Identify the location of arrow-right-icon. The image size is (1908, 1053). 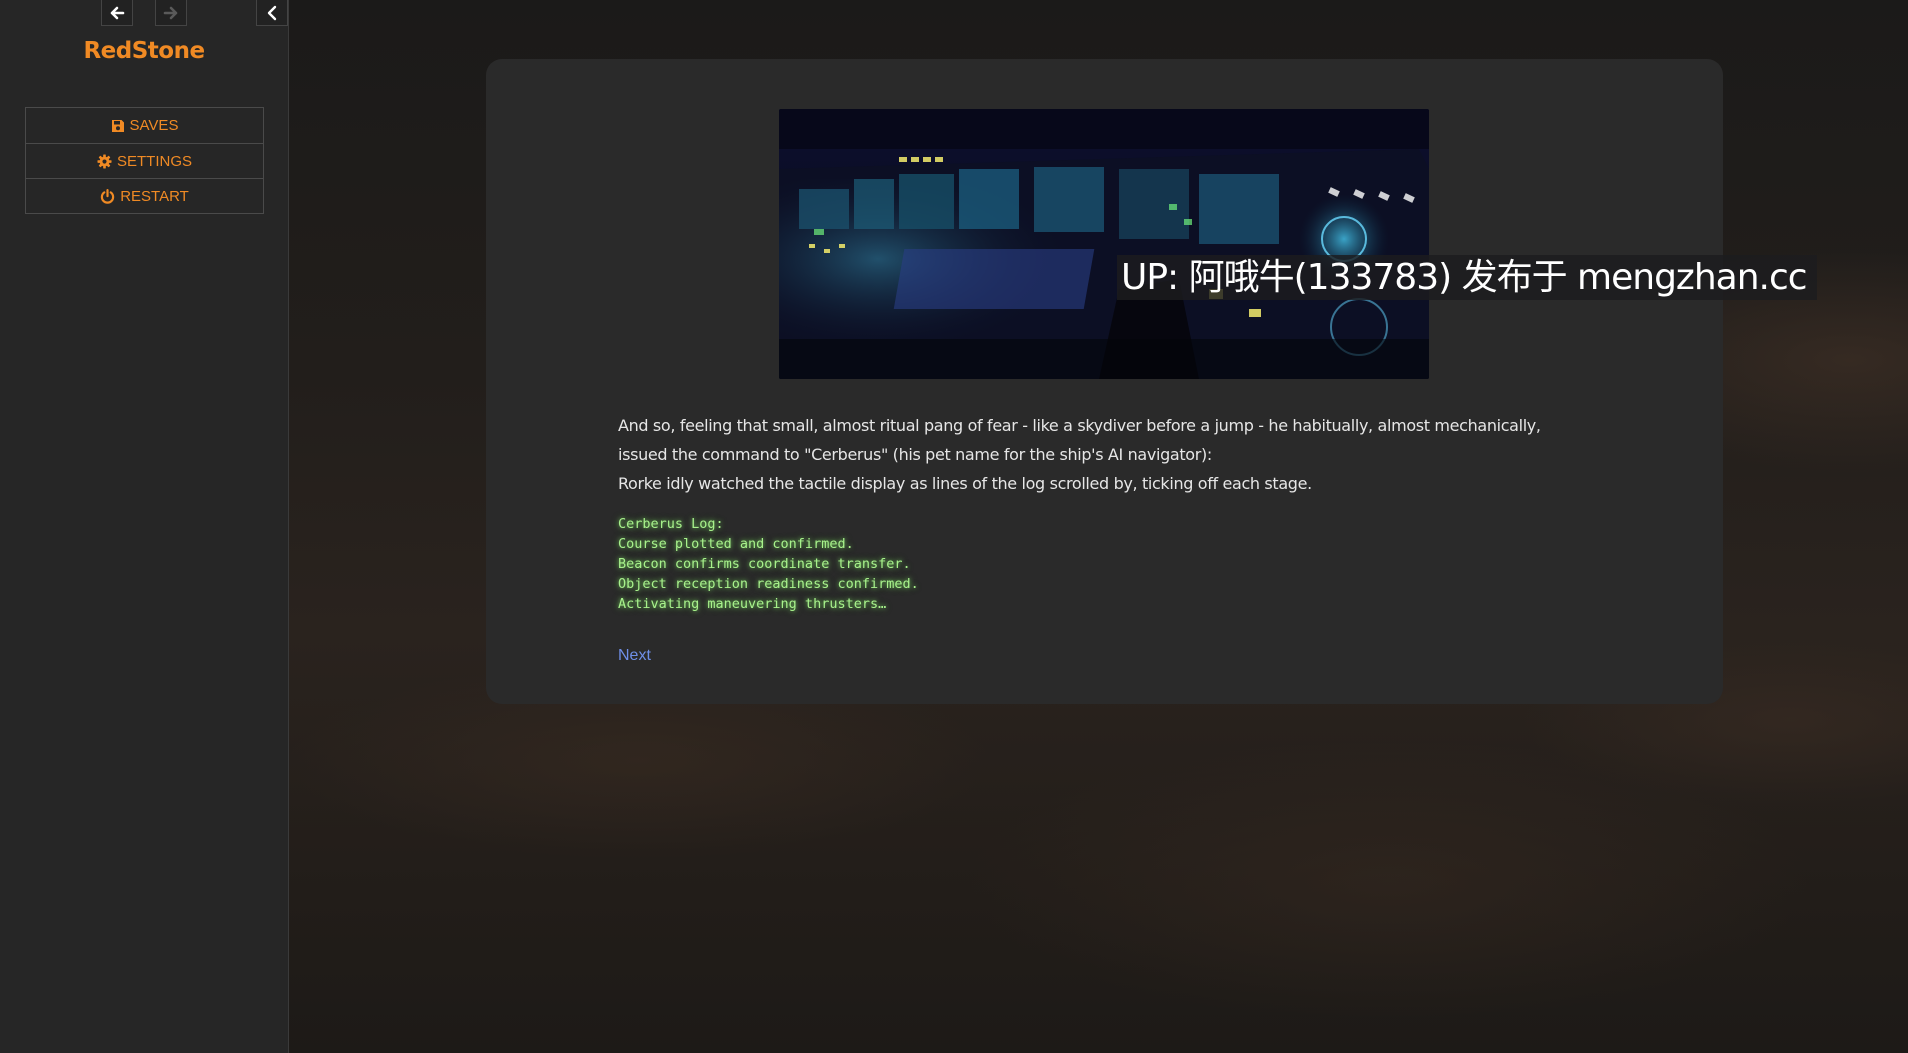
(170, 12).